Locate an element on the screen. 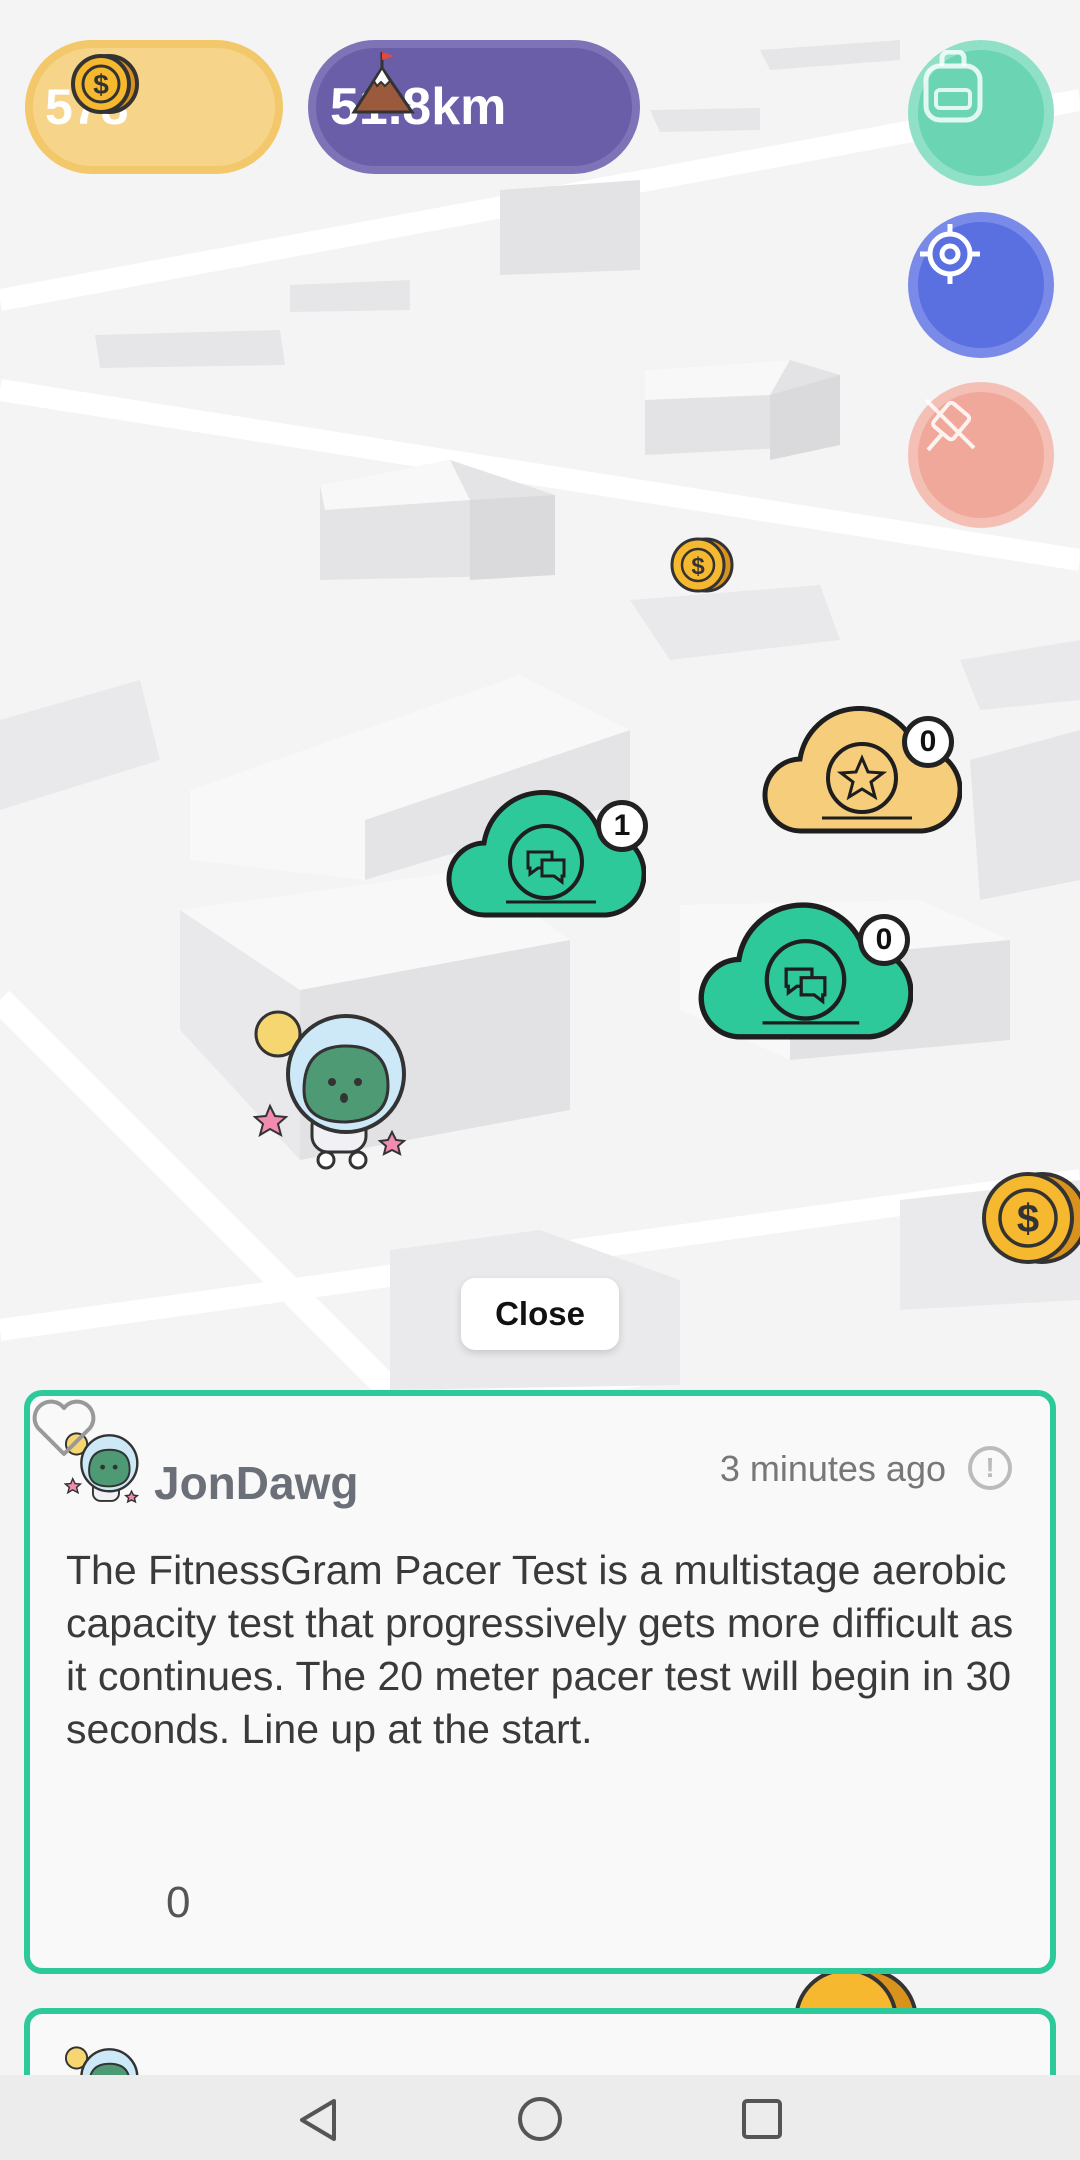 This screenshot has height=2160, width=1080. mountain-flag-icon is located at coordinates (383, 83).